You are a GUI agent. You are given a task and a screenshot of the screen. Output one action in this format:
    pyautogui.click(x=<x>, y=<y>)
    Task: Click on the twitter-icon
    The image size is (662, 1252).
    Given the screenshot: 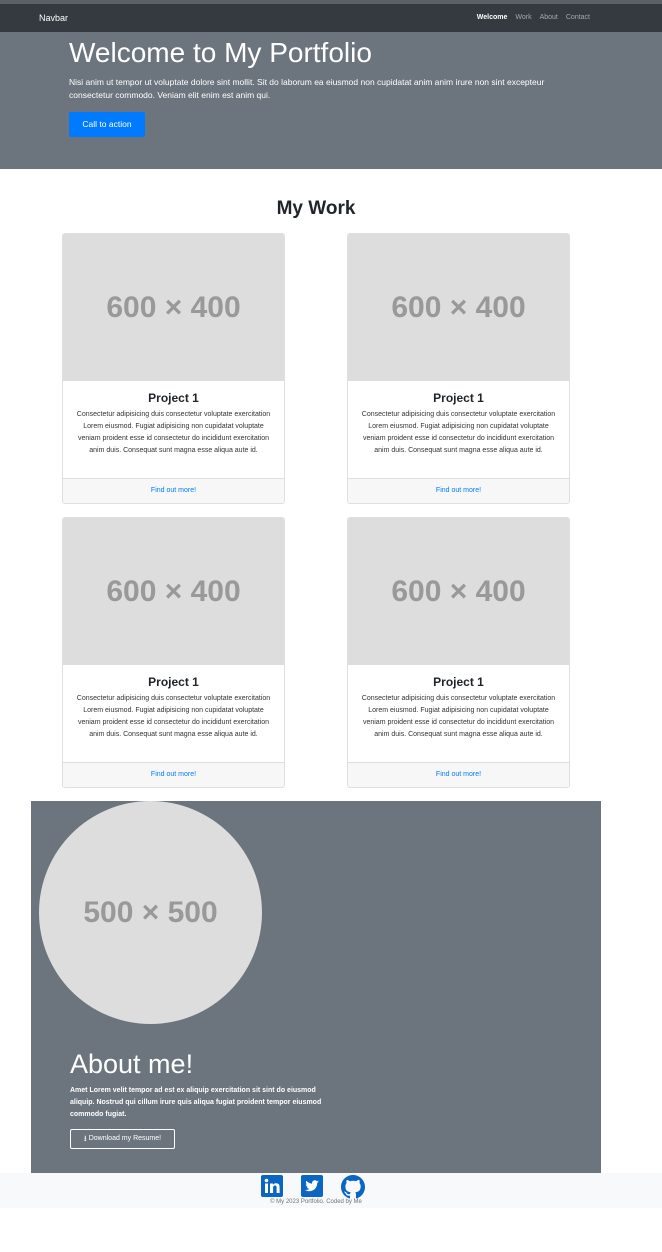 What is the action you would take?
    pyautogui.click(x=312, y=1186)
    